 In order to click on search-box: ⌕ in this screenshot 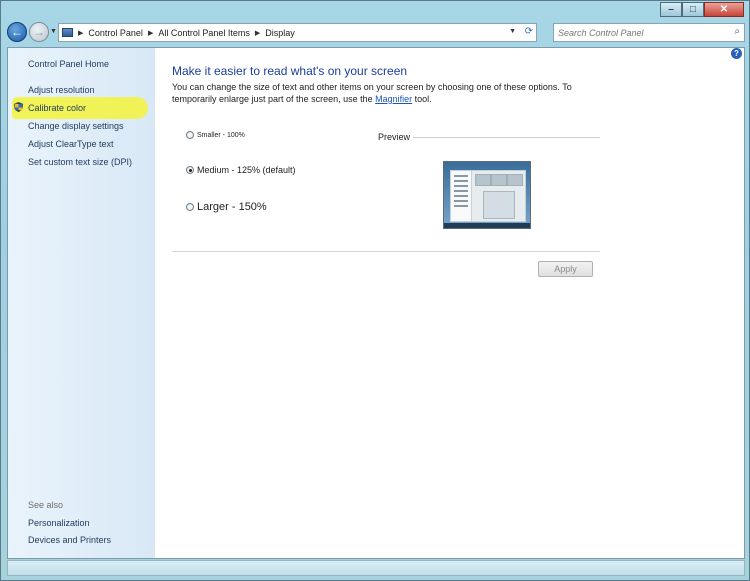, I will do `click(649, 32)`.